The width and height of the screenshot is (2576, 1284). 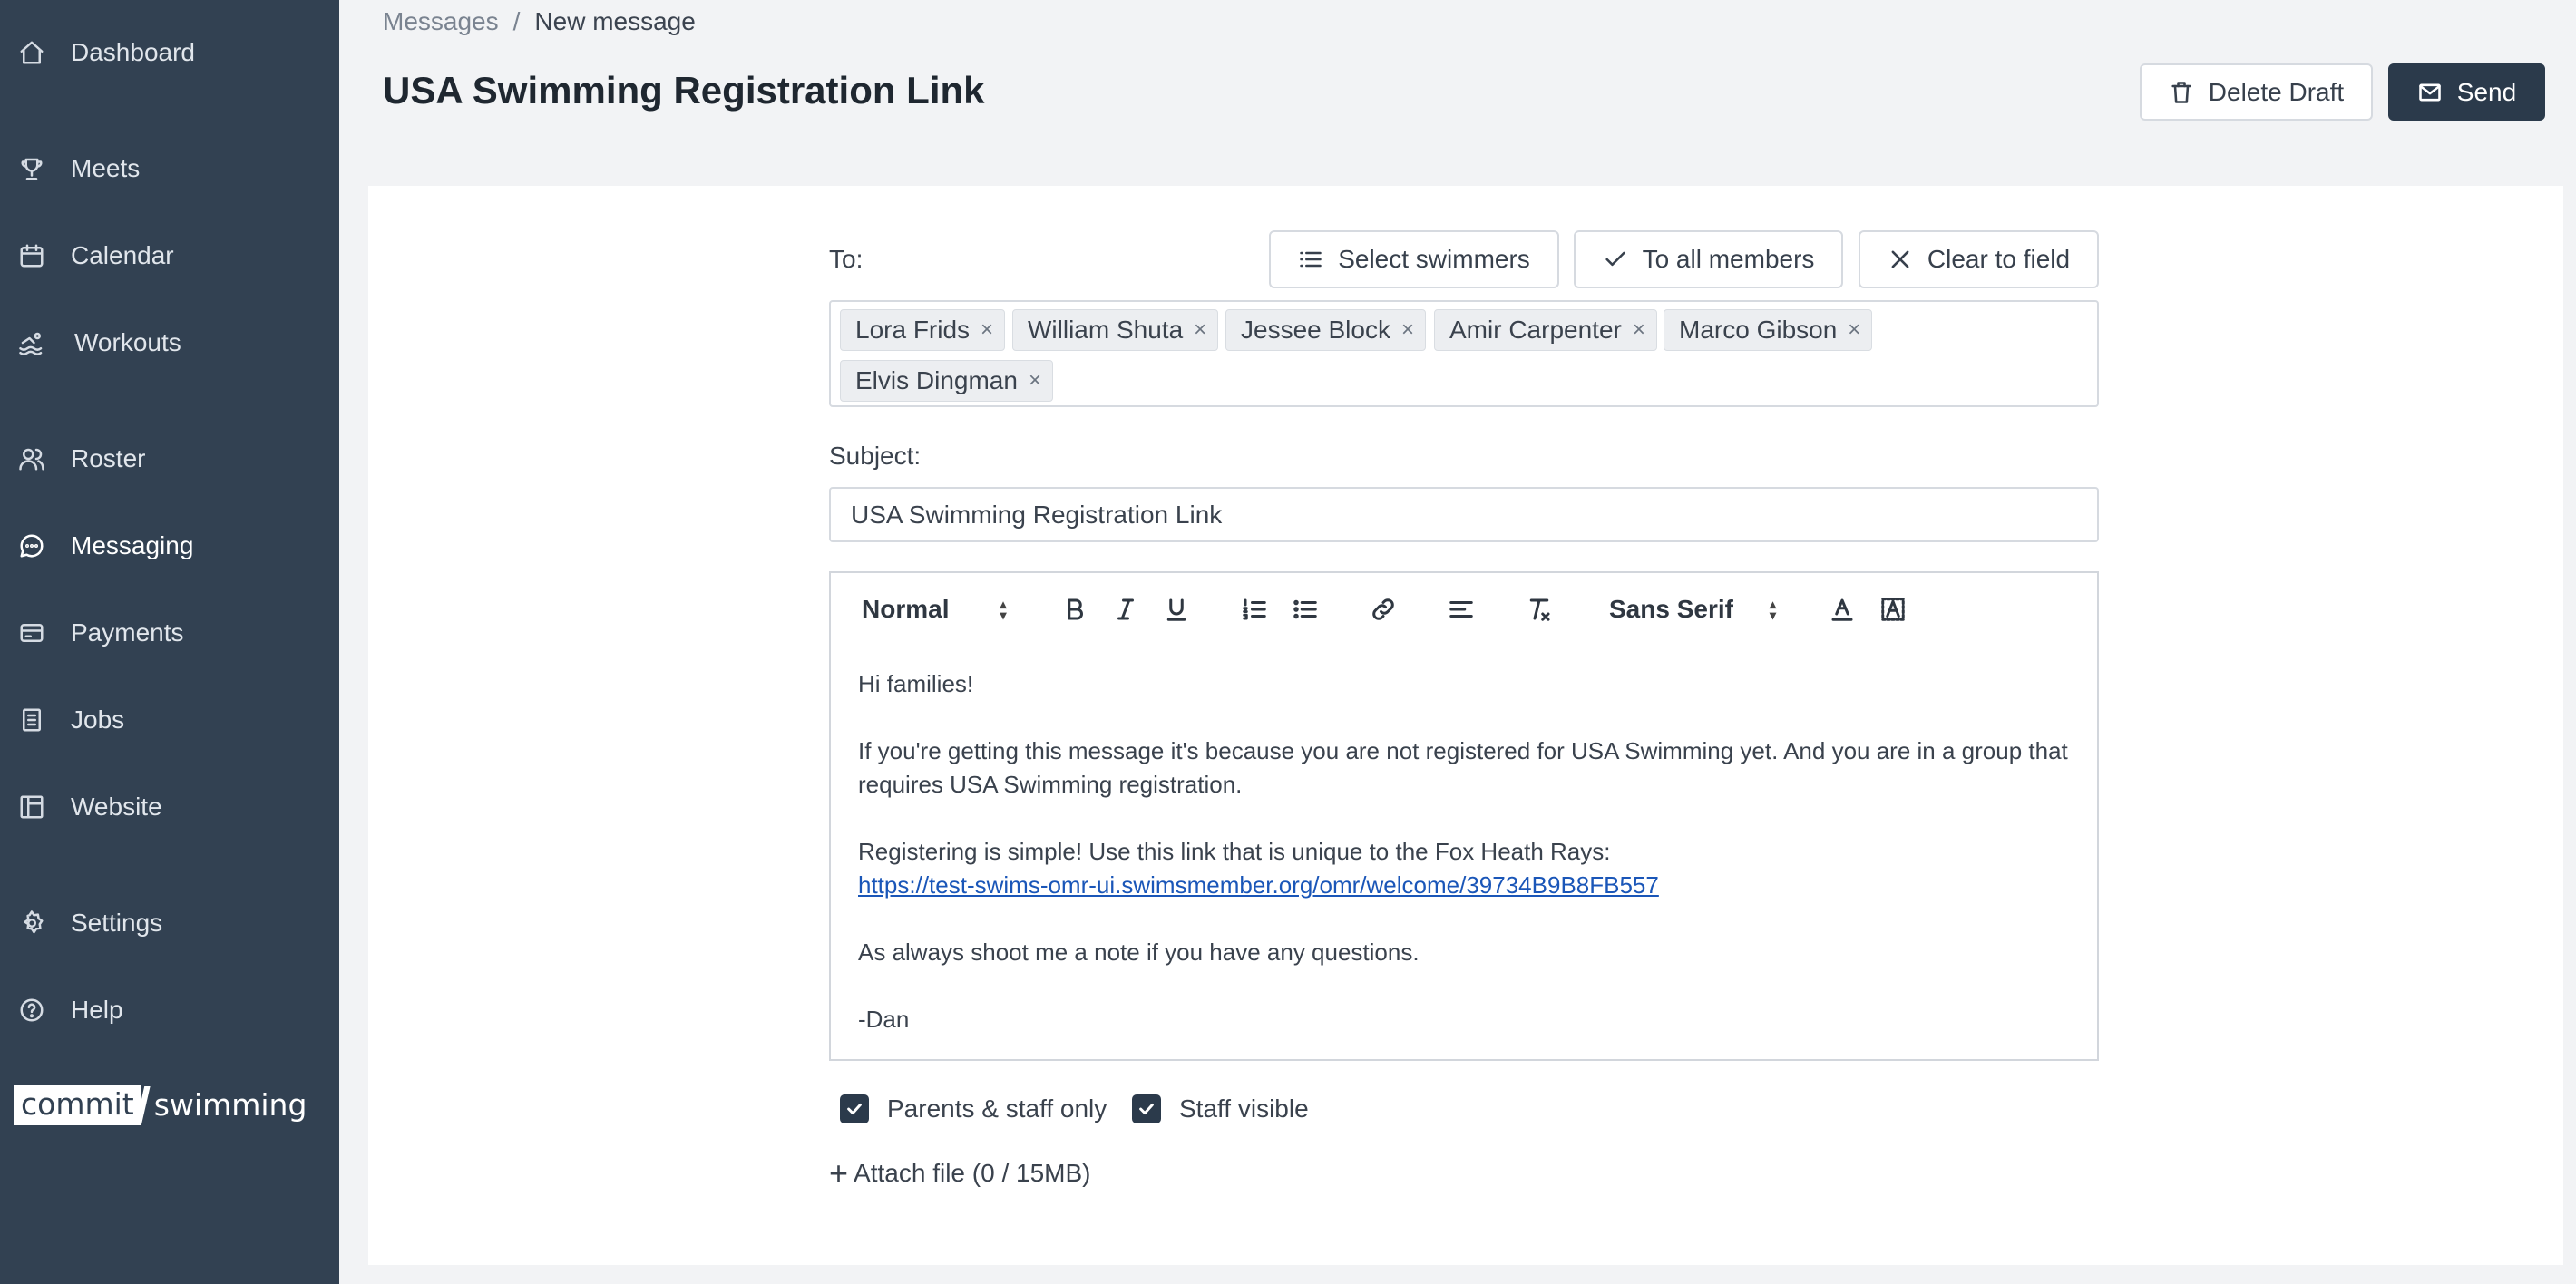 What do you see at coordinates (169, 923) in the screenshot?
I see `sidebar-item-settings: Settings` at bounding box center [169, 923].